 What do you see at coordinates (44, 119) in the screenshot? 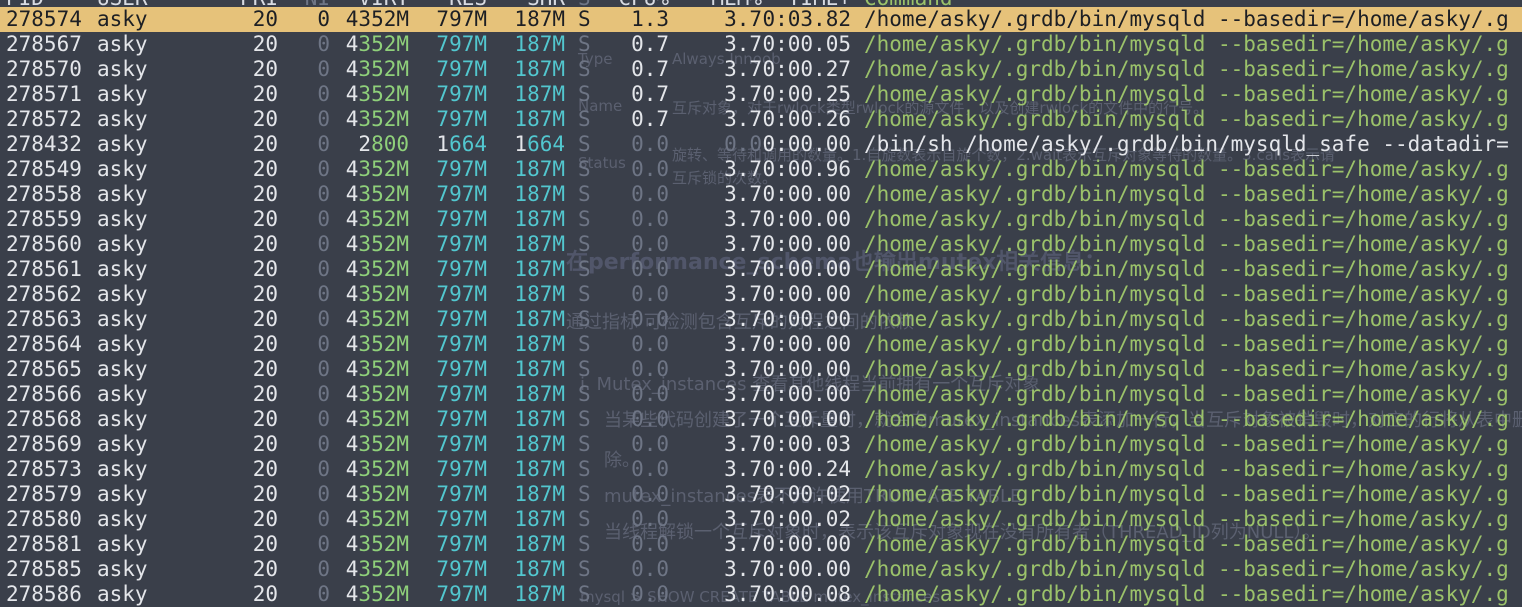
I see `cell-pid: 278572` at bounding box center [44, 119].